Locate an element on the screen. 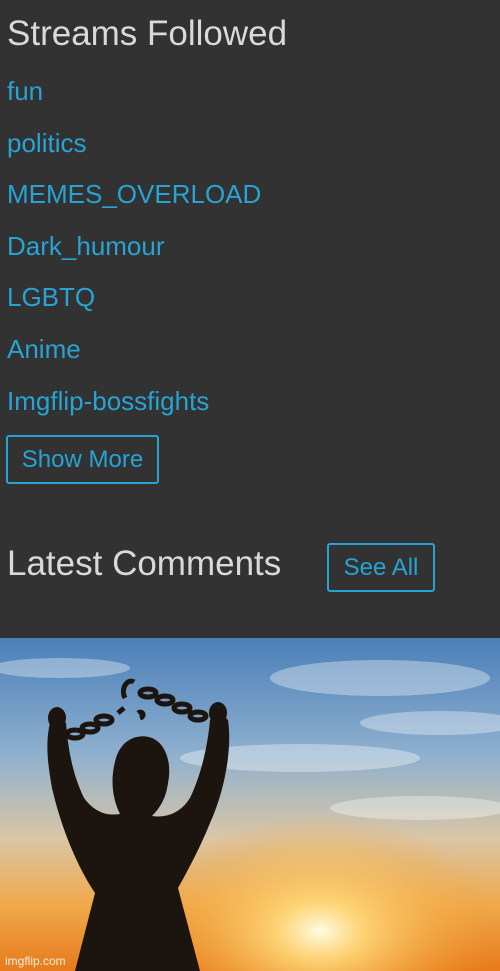  stream-link-fun: fun is located at coordinates (25, 91).